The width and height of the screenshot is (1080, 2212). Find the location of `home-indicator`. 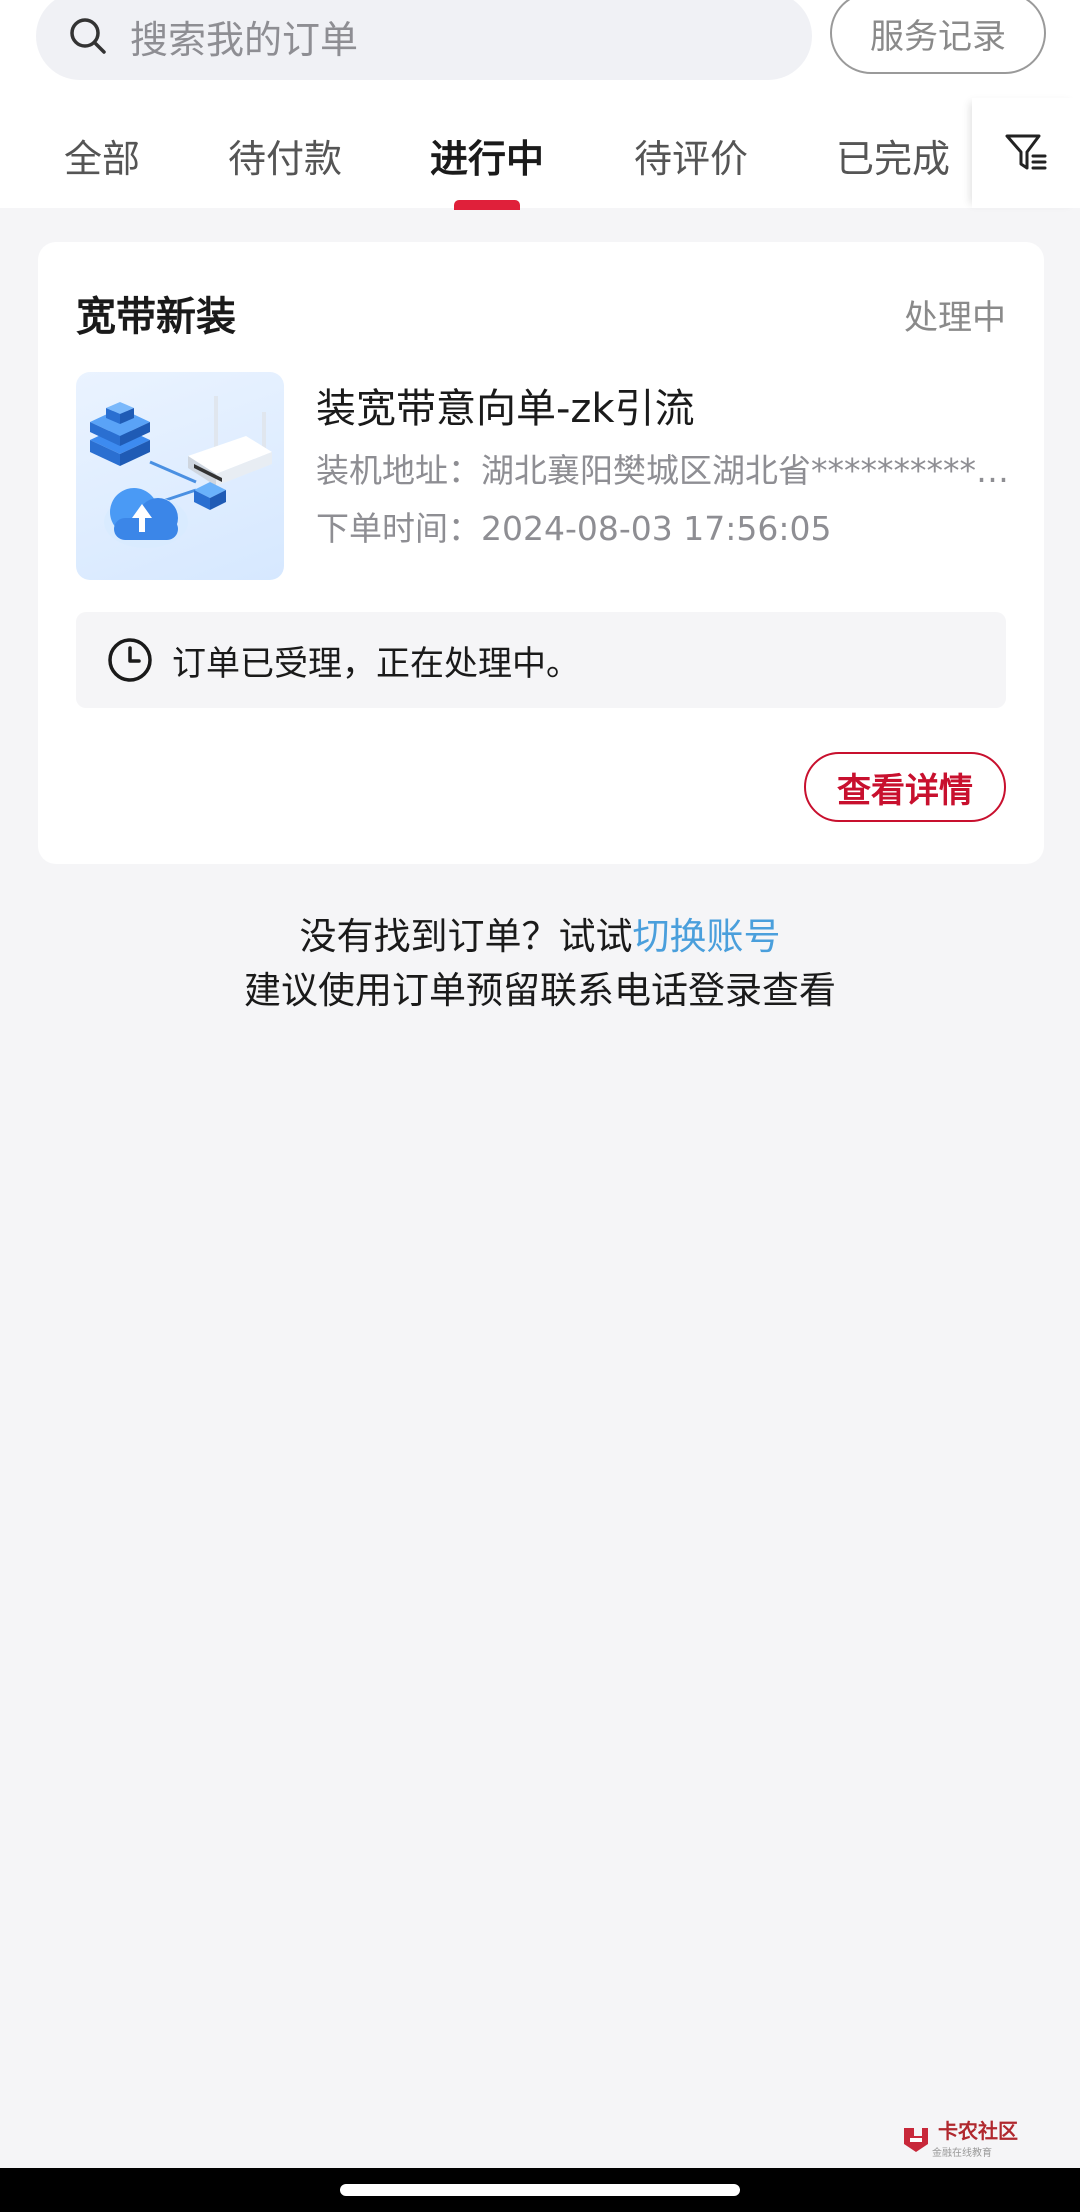

home-indicator is located at coordinates (540, 2190).